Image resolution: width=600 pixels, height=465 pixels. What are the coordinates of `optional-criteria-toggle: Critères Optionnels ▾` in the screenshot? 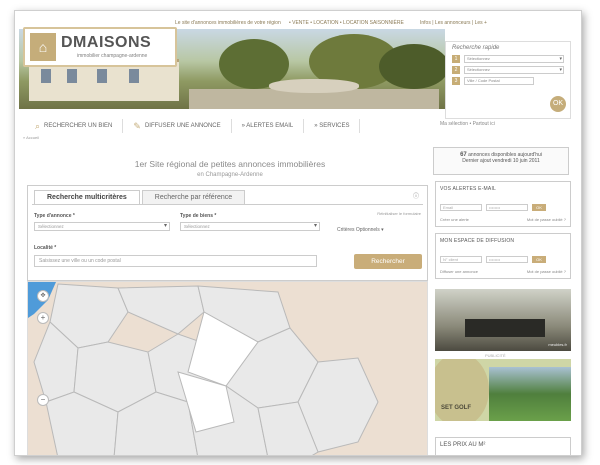 It's located at (360, 230).